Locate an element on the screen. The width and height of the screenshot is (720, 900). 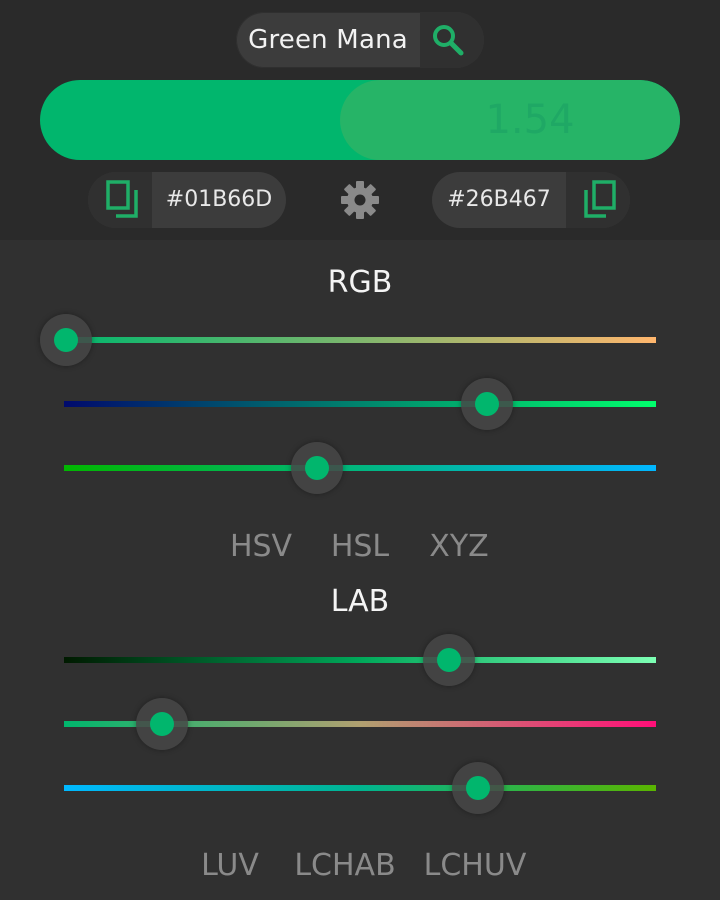
lab-section-title: LAB is located at coordinates (360, 601).